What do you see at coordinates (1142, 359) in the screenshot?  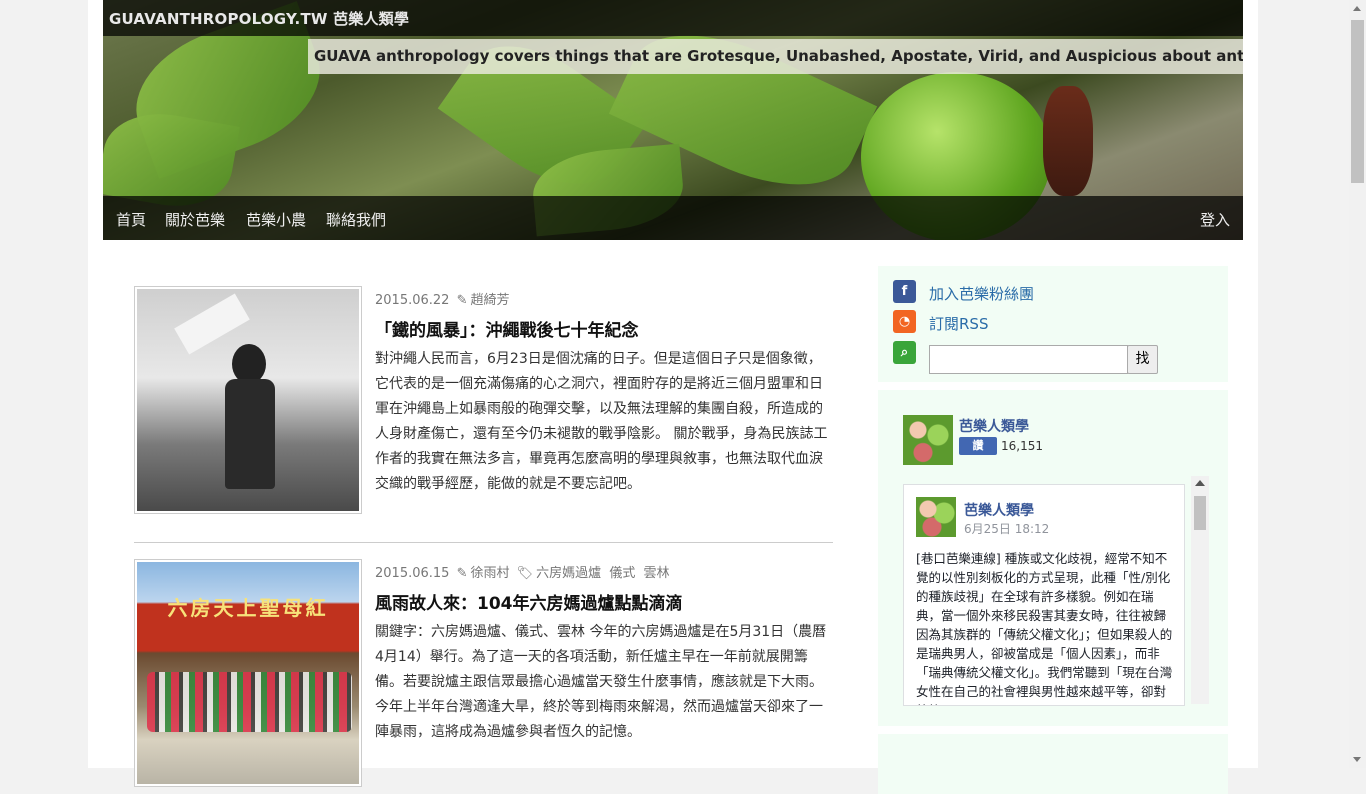 I see `search-button: 找` at bounding box center [1142, 359].